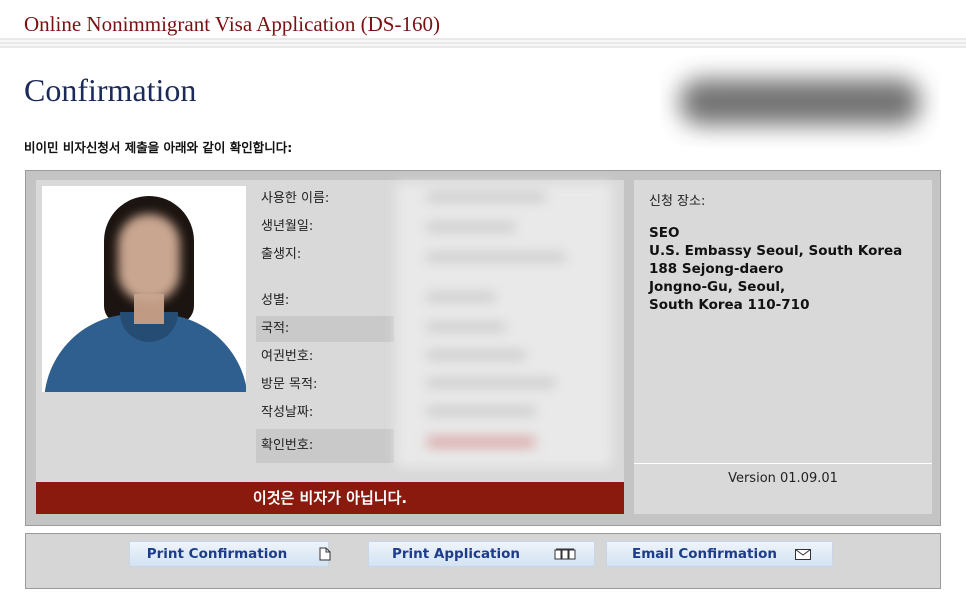 The image size is (966, 602). What do you see at coordinates (800, 101) in the screenshot?
I see `redacted-logo` at bounding box center [800, 101].